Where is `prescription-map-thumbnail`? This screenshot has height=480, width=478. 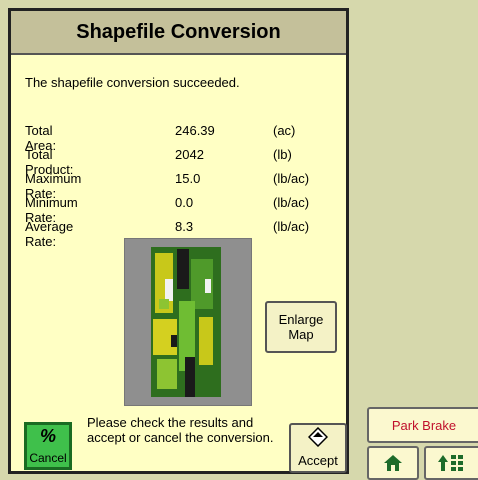
prescription-map-thumbnail is located at coordinates (188, 322).